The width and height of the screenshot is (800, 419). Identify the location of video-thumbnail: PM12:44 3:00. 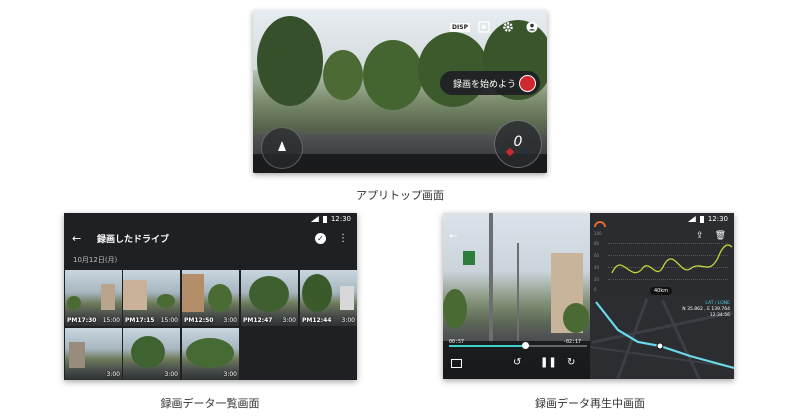
(328, 298).